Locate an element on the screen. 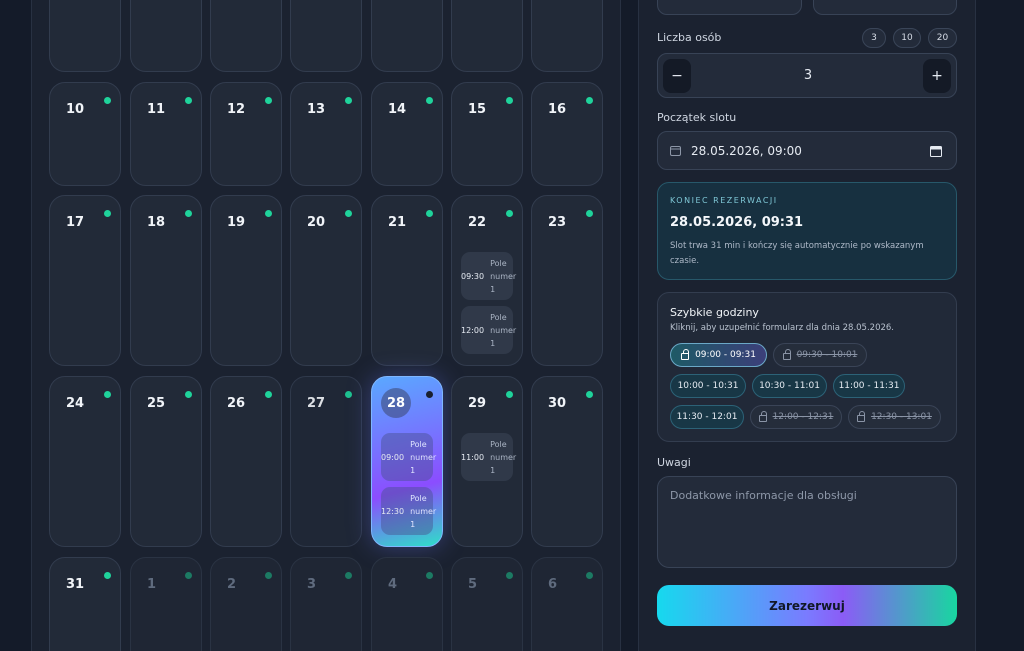 The image size is (1024, 651). calendar-picker-icon is located at coordinates (936, 151).